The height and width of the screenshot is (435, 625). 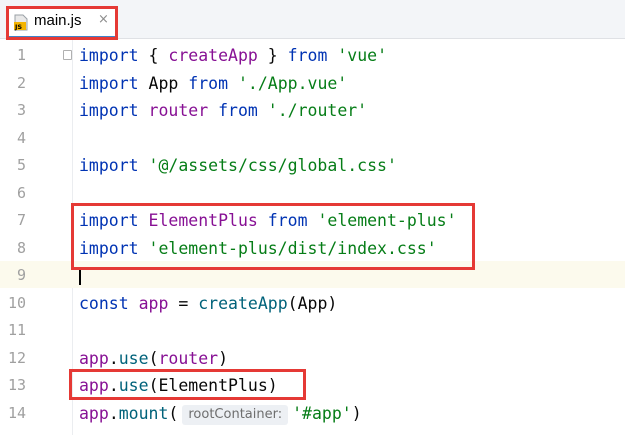 What do you see at coordinates (235, 414) in the screenshot?
I see `parameter-hint: rootContainer:` at bounding box center [235, 414].